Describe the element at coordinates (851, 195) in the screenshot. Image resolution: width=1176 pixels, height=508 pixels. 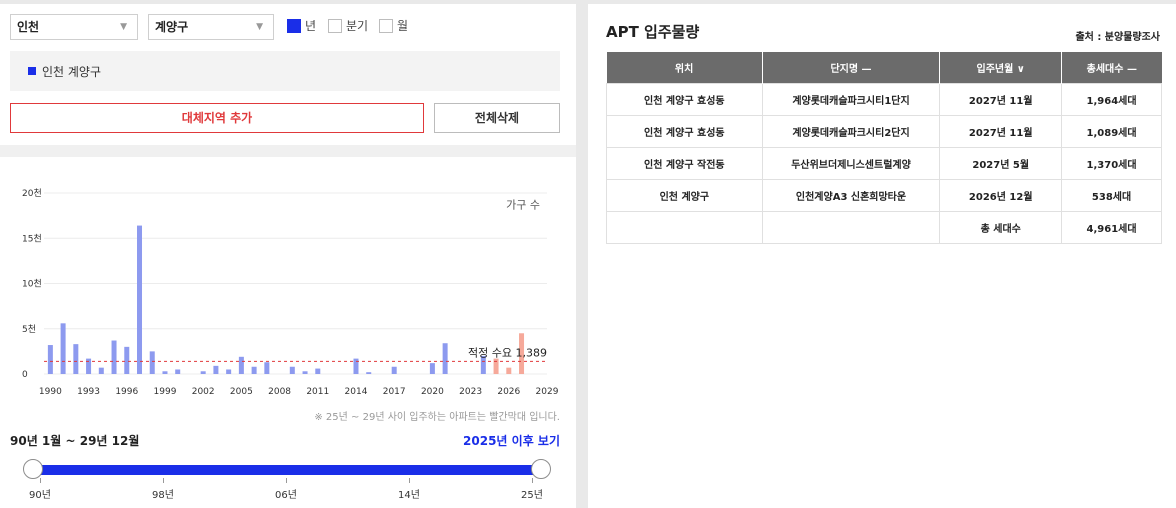
I see `cell-complex: 인천계양A3 신혼희망타운` at that location.